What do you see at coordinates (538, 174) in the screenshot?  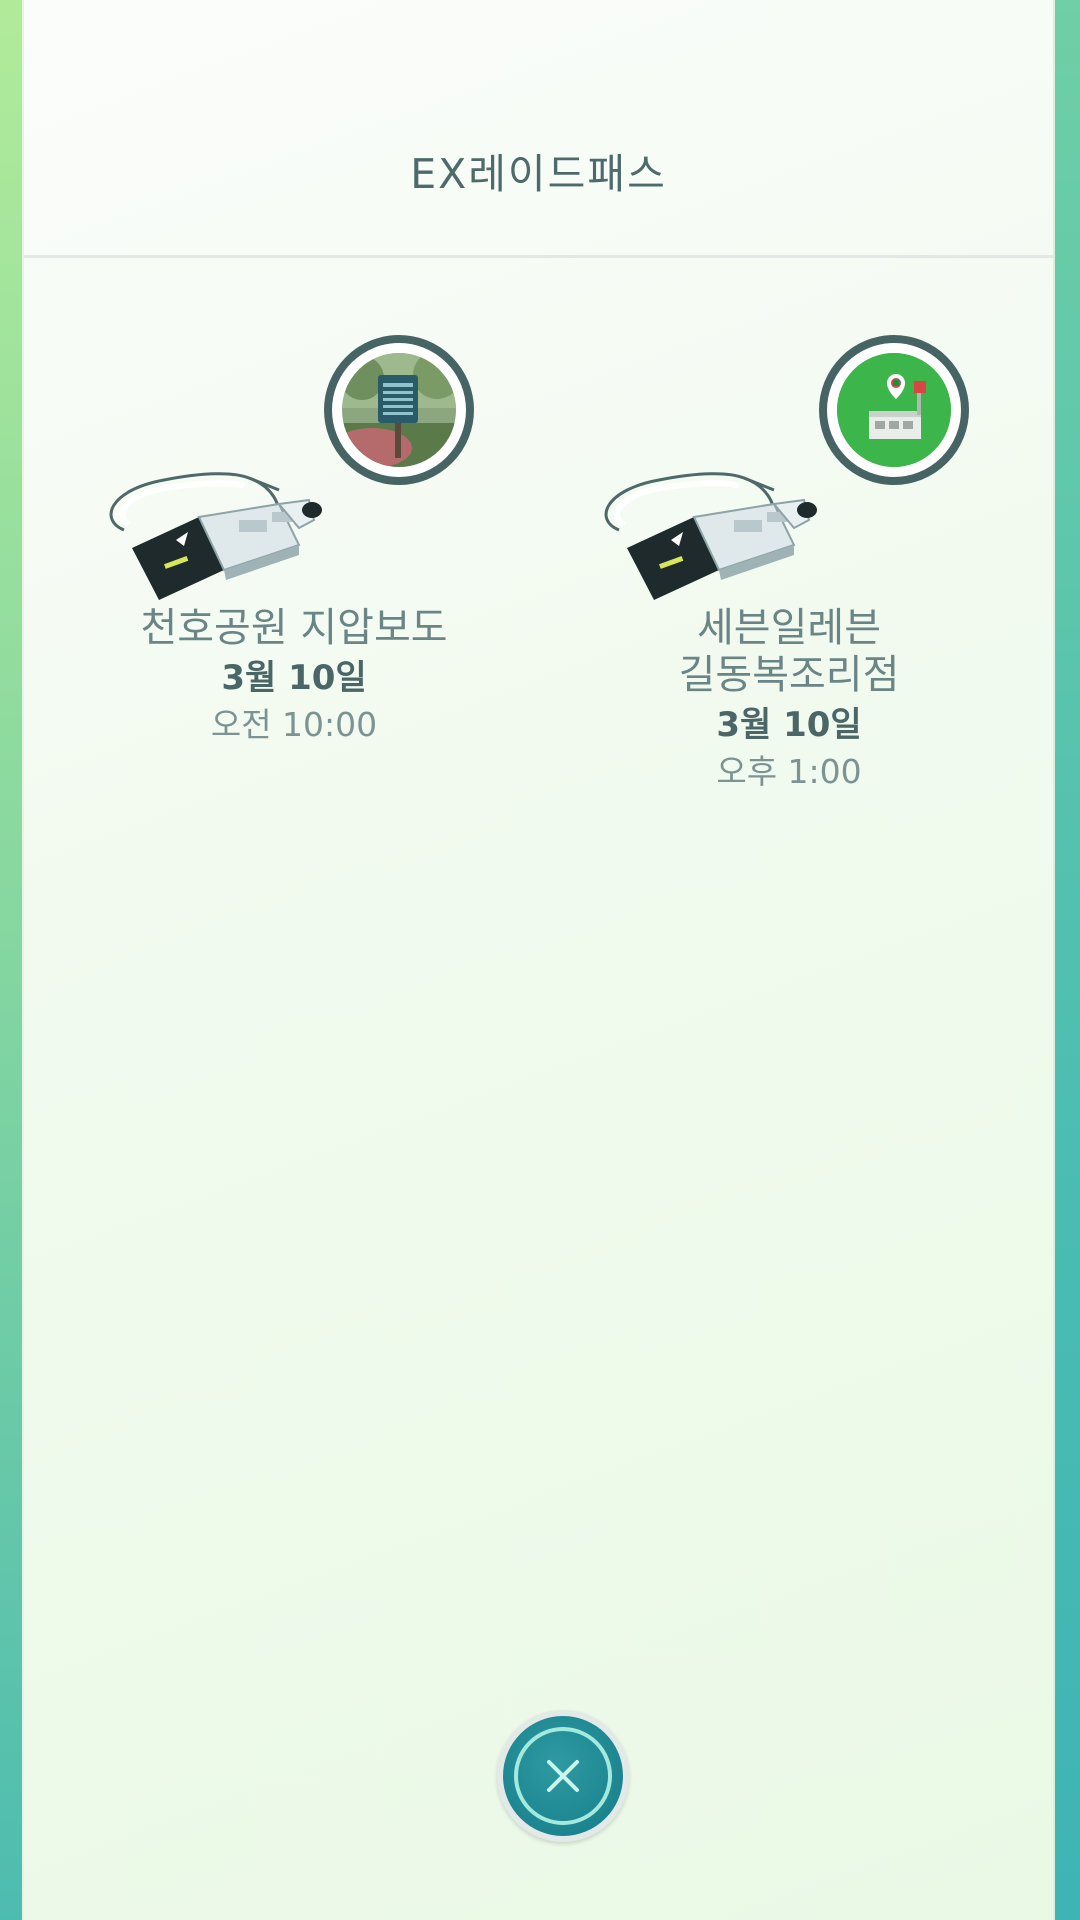 I see `page-title: EX레이드패스` at bounding box center [538, 174].